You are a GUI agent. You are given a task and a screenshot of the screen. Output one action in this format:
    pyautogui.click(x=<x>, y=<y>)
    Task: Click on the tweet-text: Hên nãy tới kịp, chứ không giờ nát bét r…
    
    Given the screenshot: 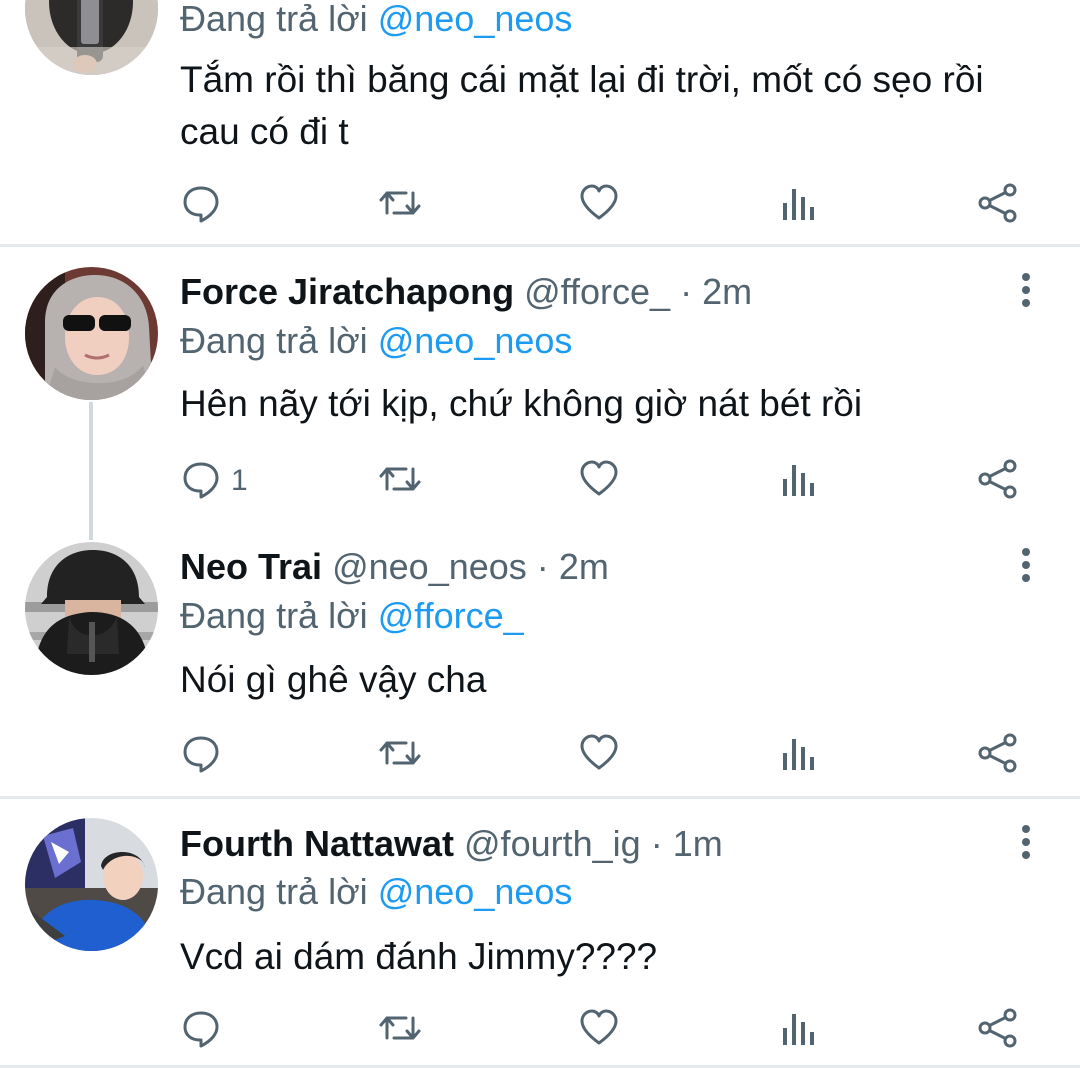 What is the action you would take?
    pyautogui.click(x=521, y=403)
    